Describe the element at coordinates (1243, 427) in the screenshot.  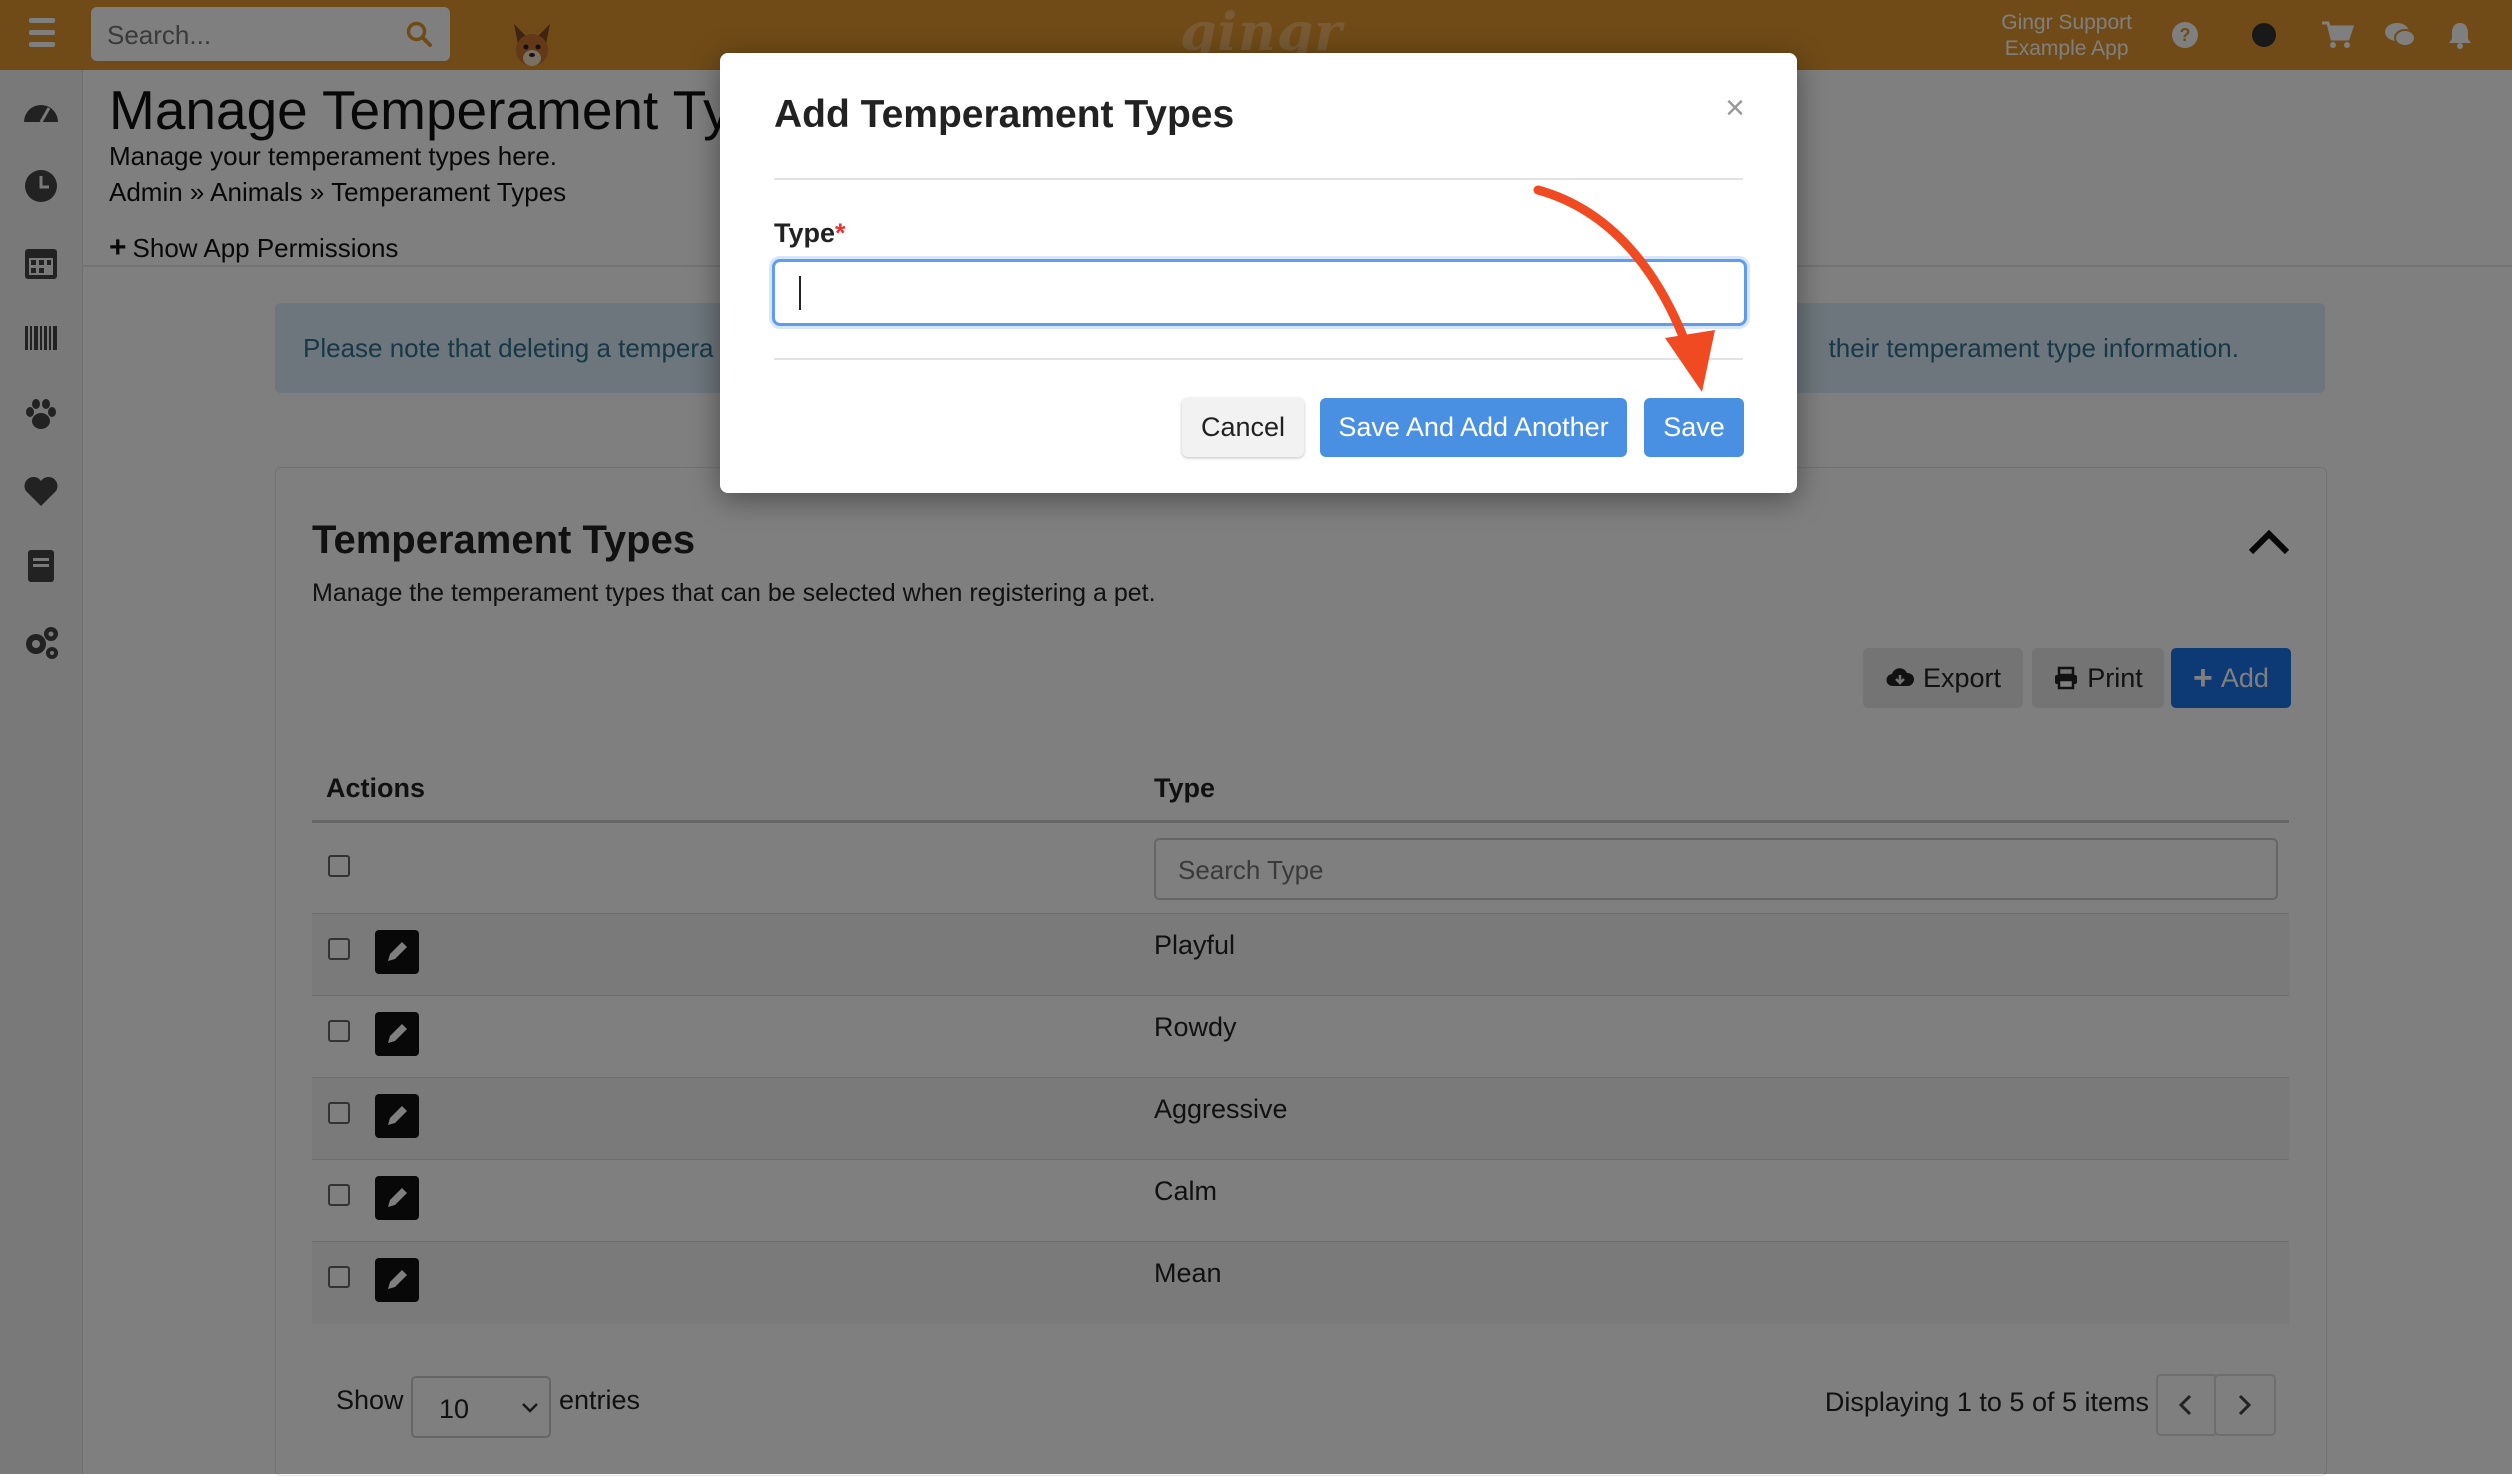
I see `cancel-button: Cancel` at that location.